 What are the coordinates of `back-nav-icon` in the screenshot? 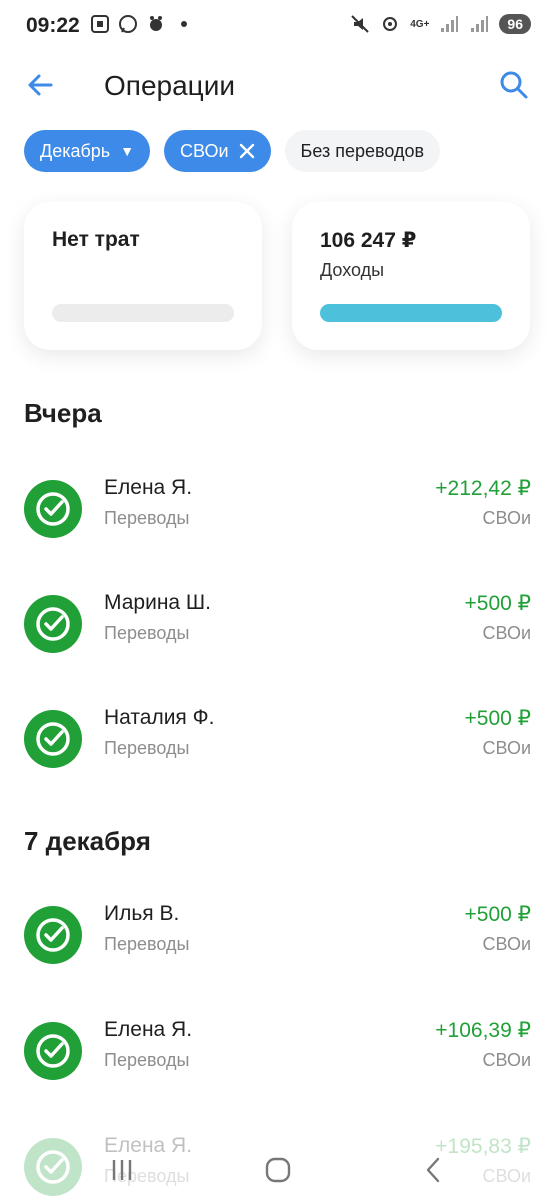 It's located at (434, 1170).